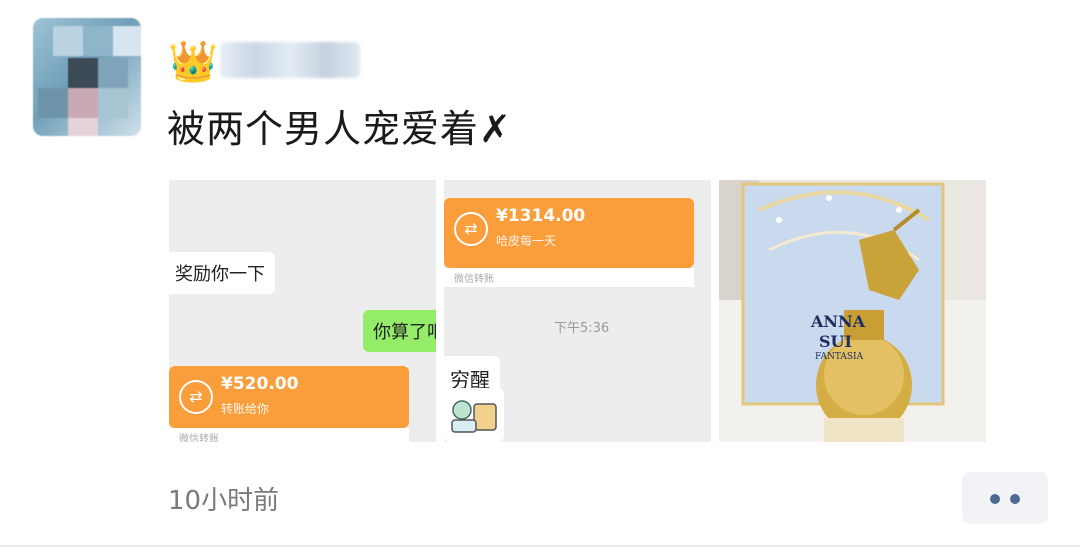 The image size is (1080, 553). What do you see at coordinates (222, 273) in the screenshot?
I see `chat-bubble-reward: 奖励你一下` at bounding box center [222, 273].